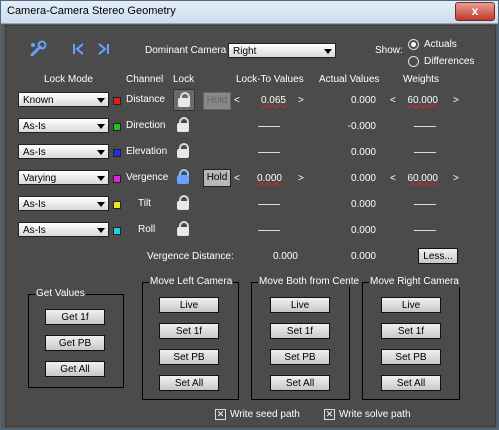 This screenshot has width=499, height=430. I want to click on lock-mode-select-direction: As-Is, so click(63, 125).